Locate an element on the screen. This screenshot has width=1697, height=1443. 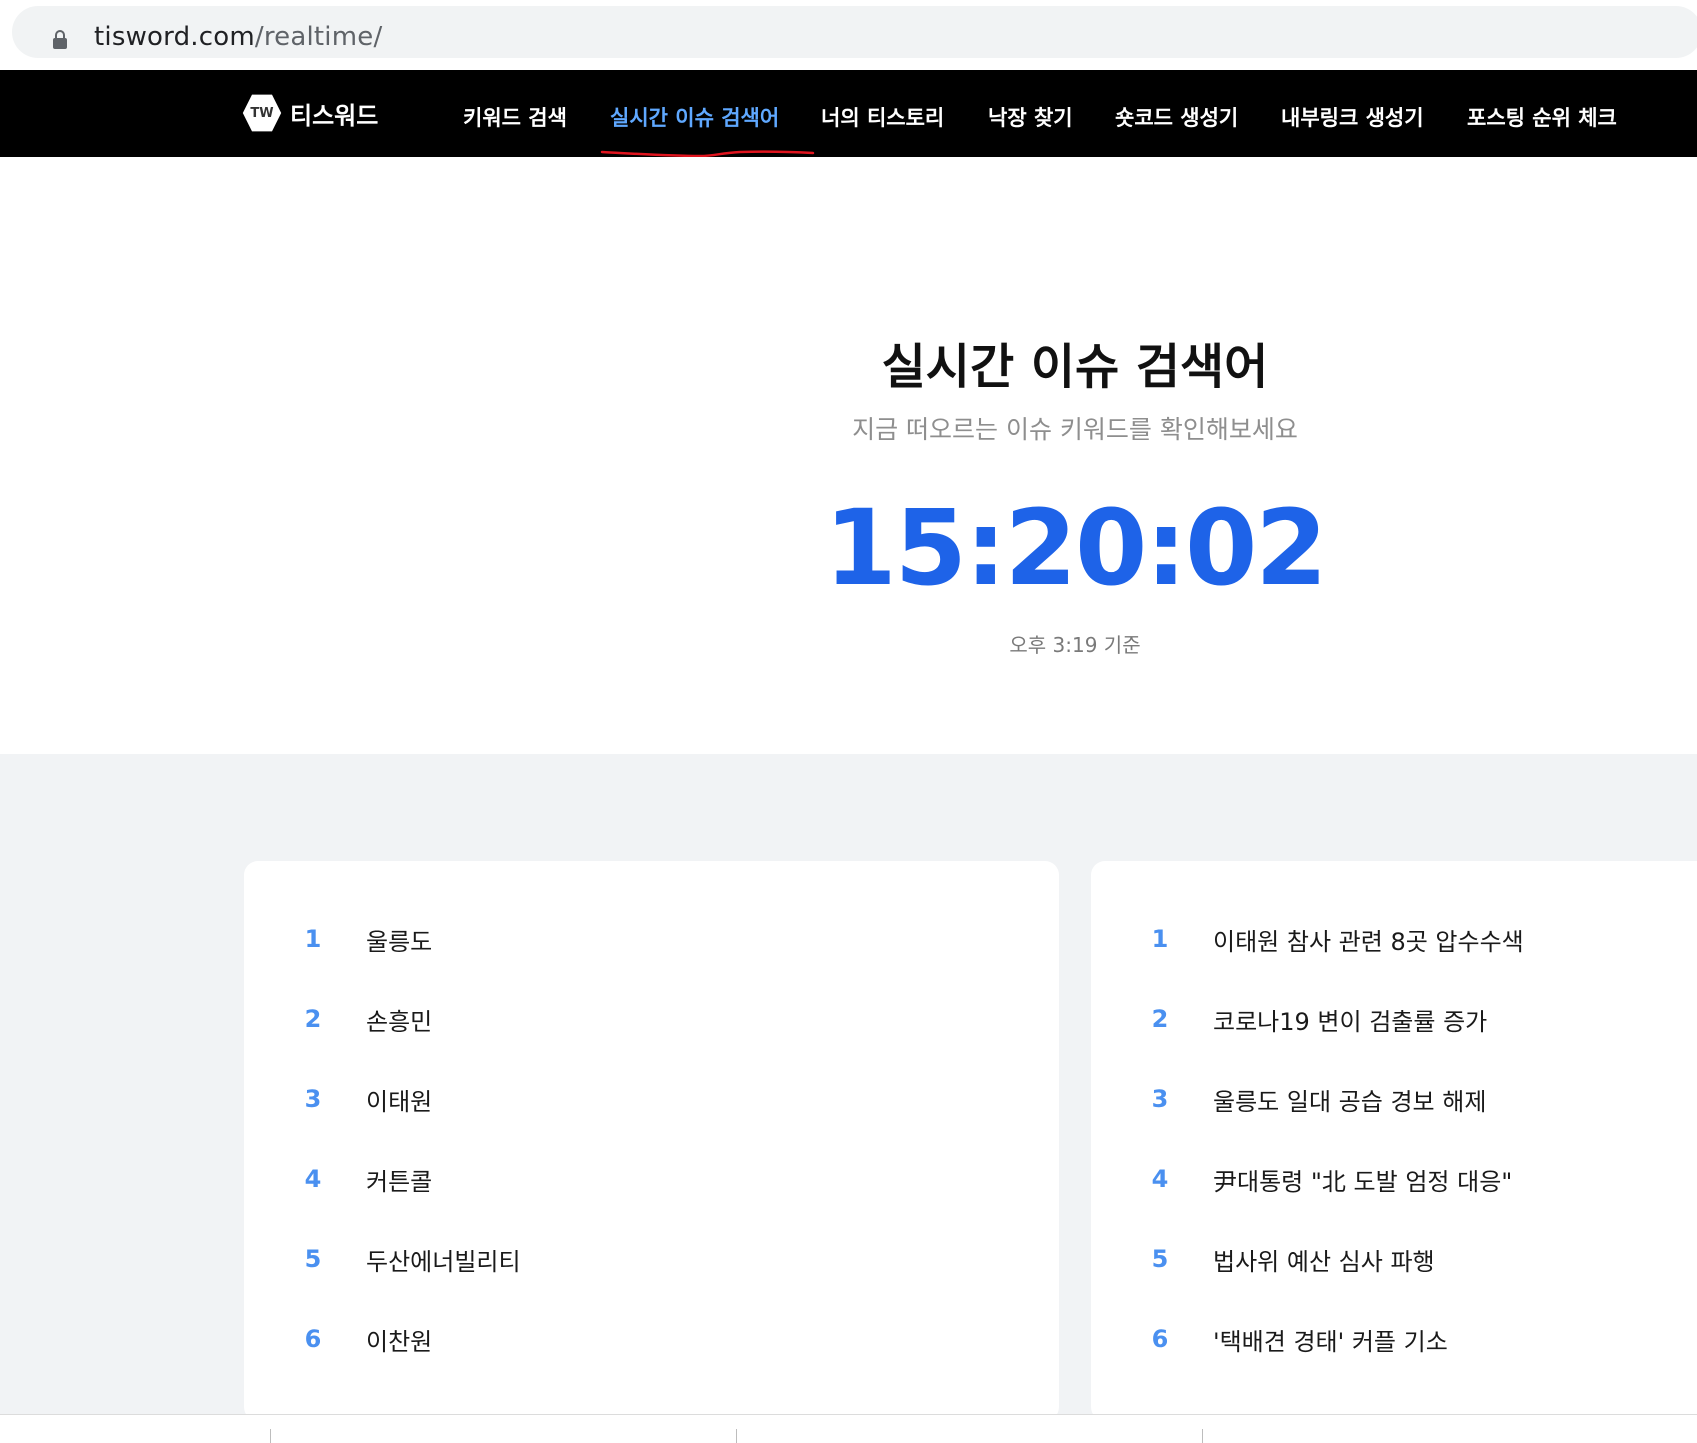
list-item: 6 이찬원 is located at coordinates (359, 1339).